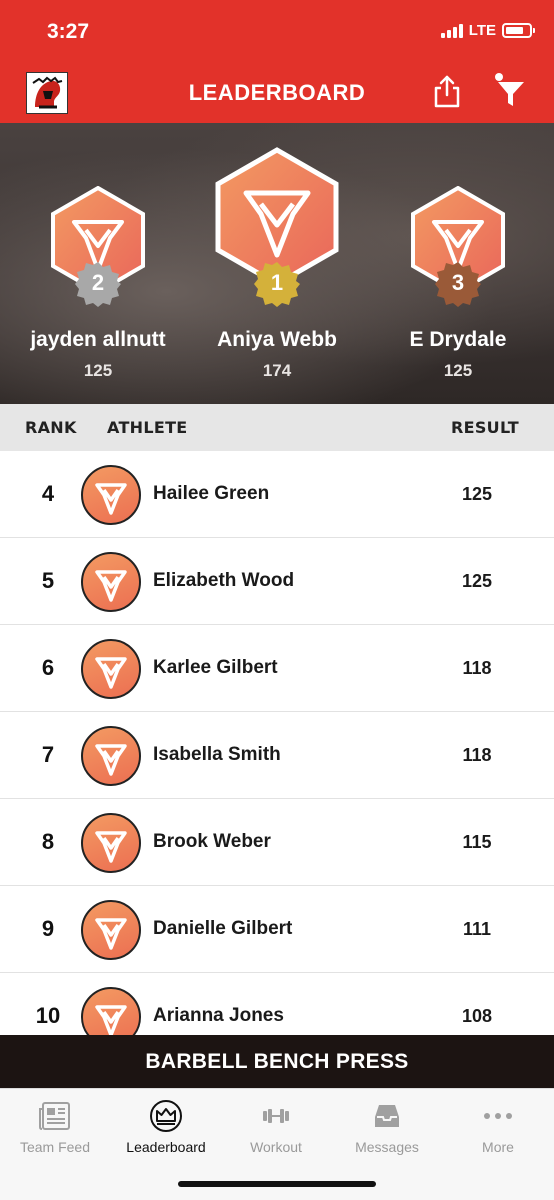  I want to click on row-result: 111, so click(477, 929).